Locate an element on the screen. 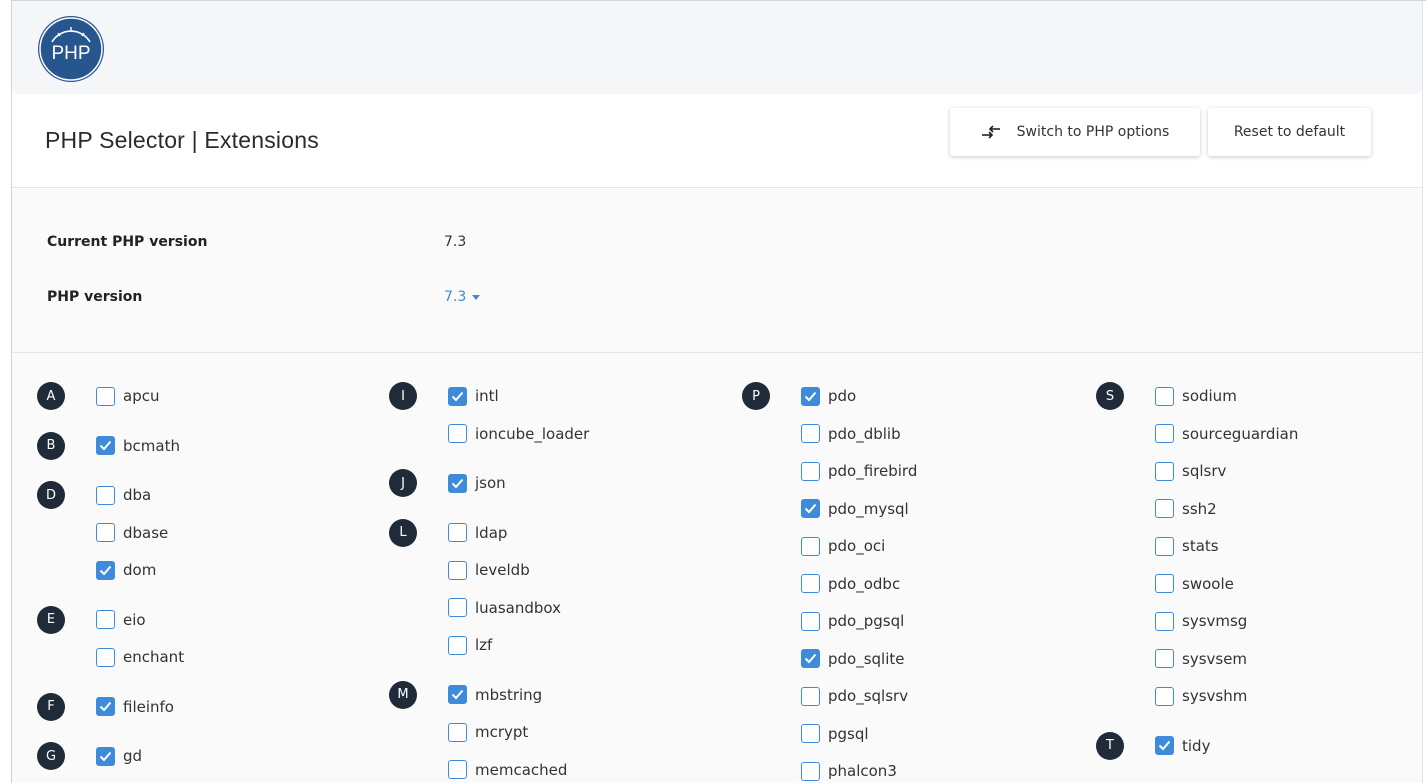  extension-eio: eio is located at coordinates (121, 620).